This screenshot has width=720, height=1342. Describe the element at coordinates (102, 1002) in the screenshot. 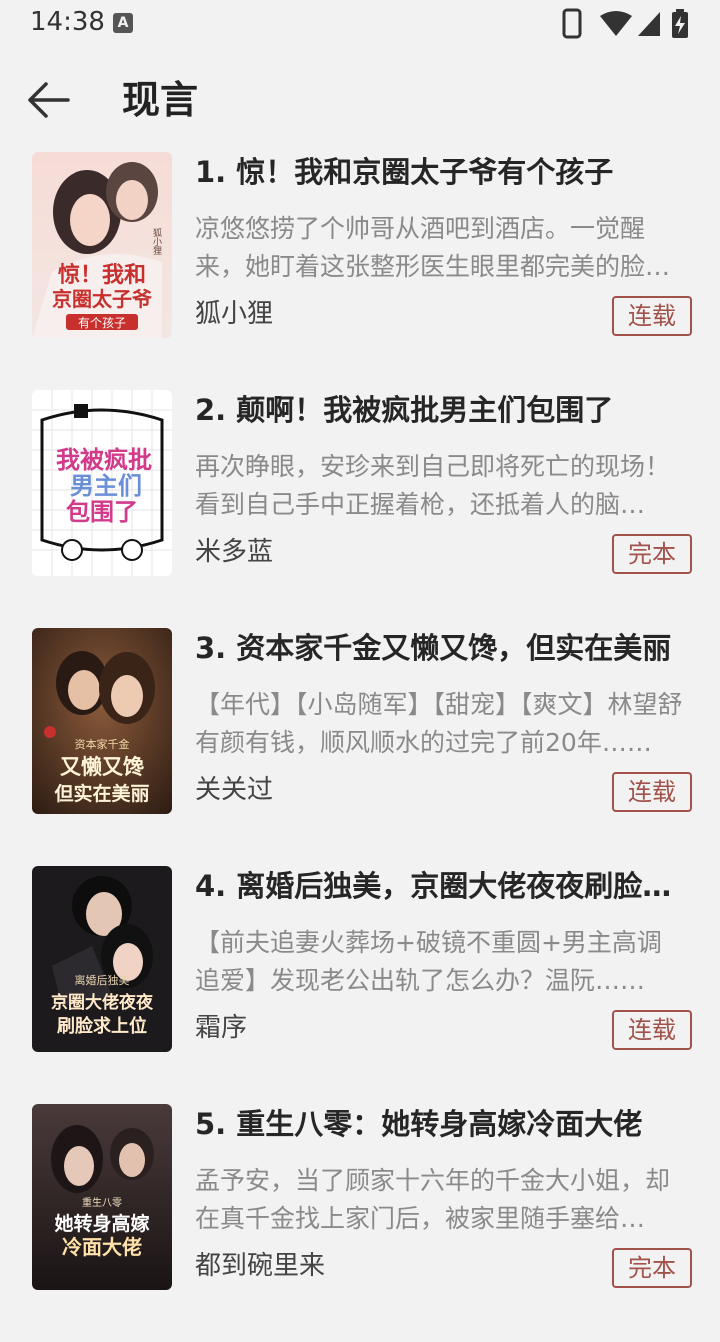

I see `cover-title-line: 京圈大佬夜夜` at that location.